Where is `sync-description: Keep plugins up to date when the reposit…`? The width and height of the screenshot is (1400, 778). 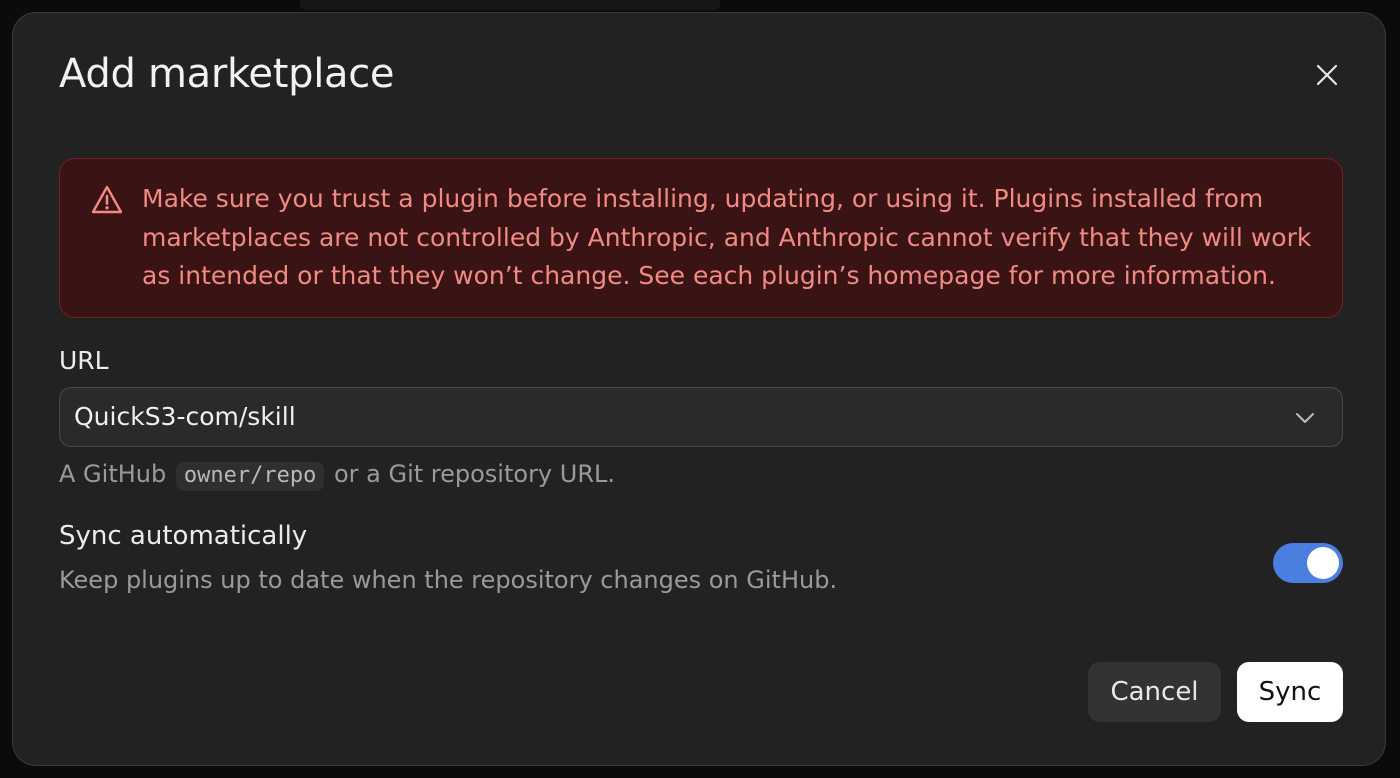 sync-description: Keep plugins up to date when the reposit… is located at coordinates (448, 580).